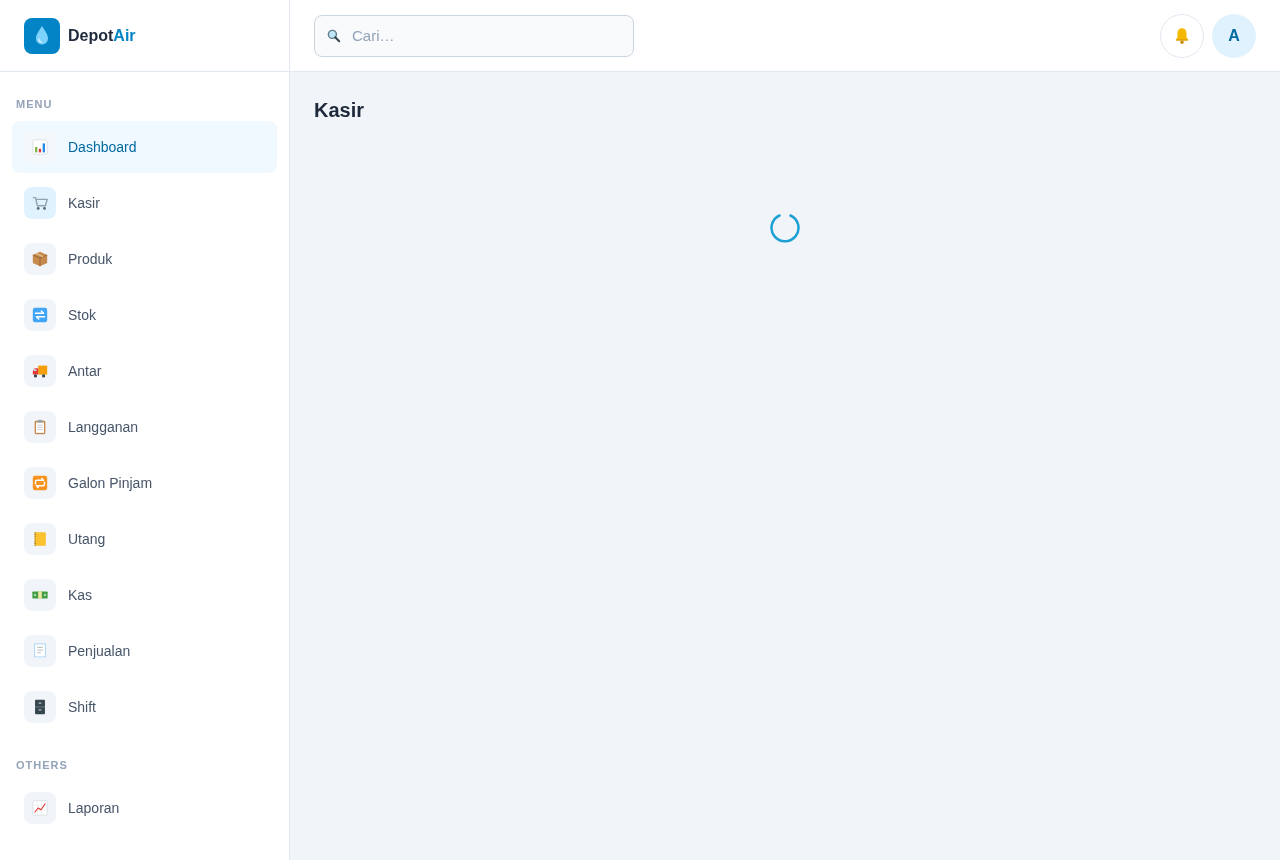 Image resolution: width=1280 pixels, height=860 pixels. Describe the element at coordinates (144, 203) in the screenshot. I see `sidebar-item: Kasir` at that location.